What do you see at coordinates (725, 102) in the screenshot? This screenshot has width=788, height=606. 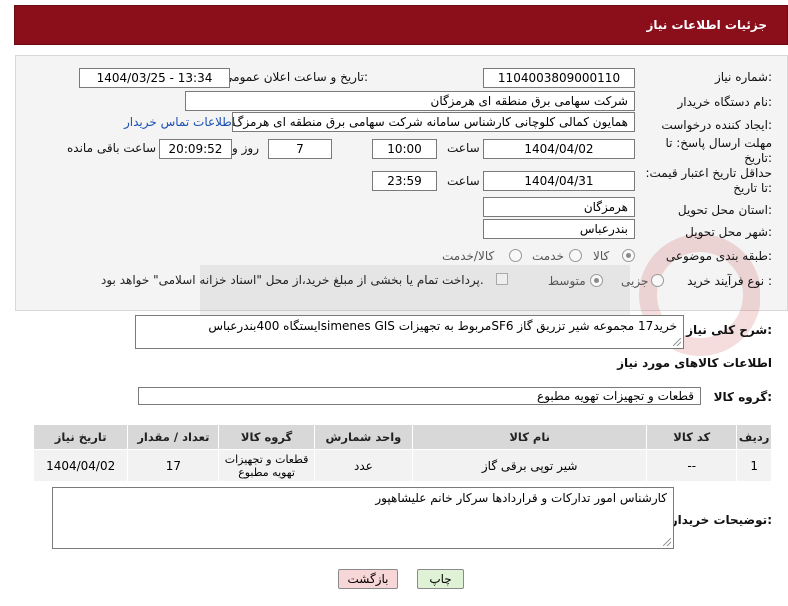 I see `buyer-org-label: نام دستگاه خریدار:` at bounding box center [725, 102].